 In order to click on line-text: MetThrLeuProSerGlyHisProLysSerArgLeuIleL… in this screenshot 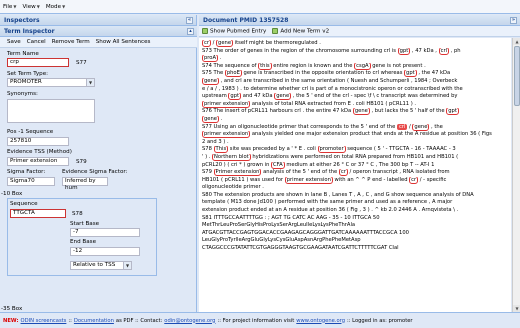, I will do `click(279, 225)`.